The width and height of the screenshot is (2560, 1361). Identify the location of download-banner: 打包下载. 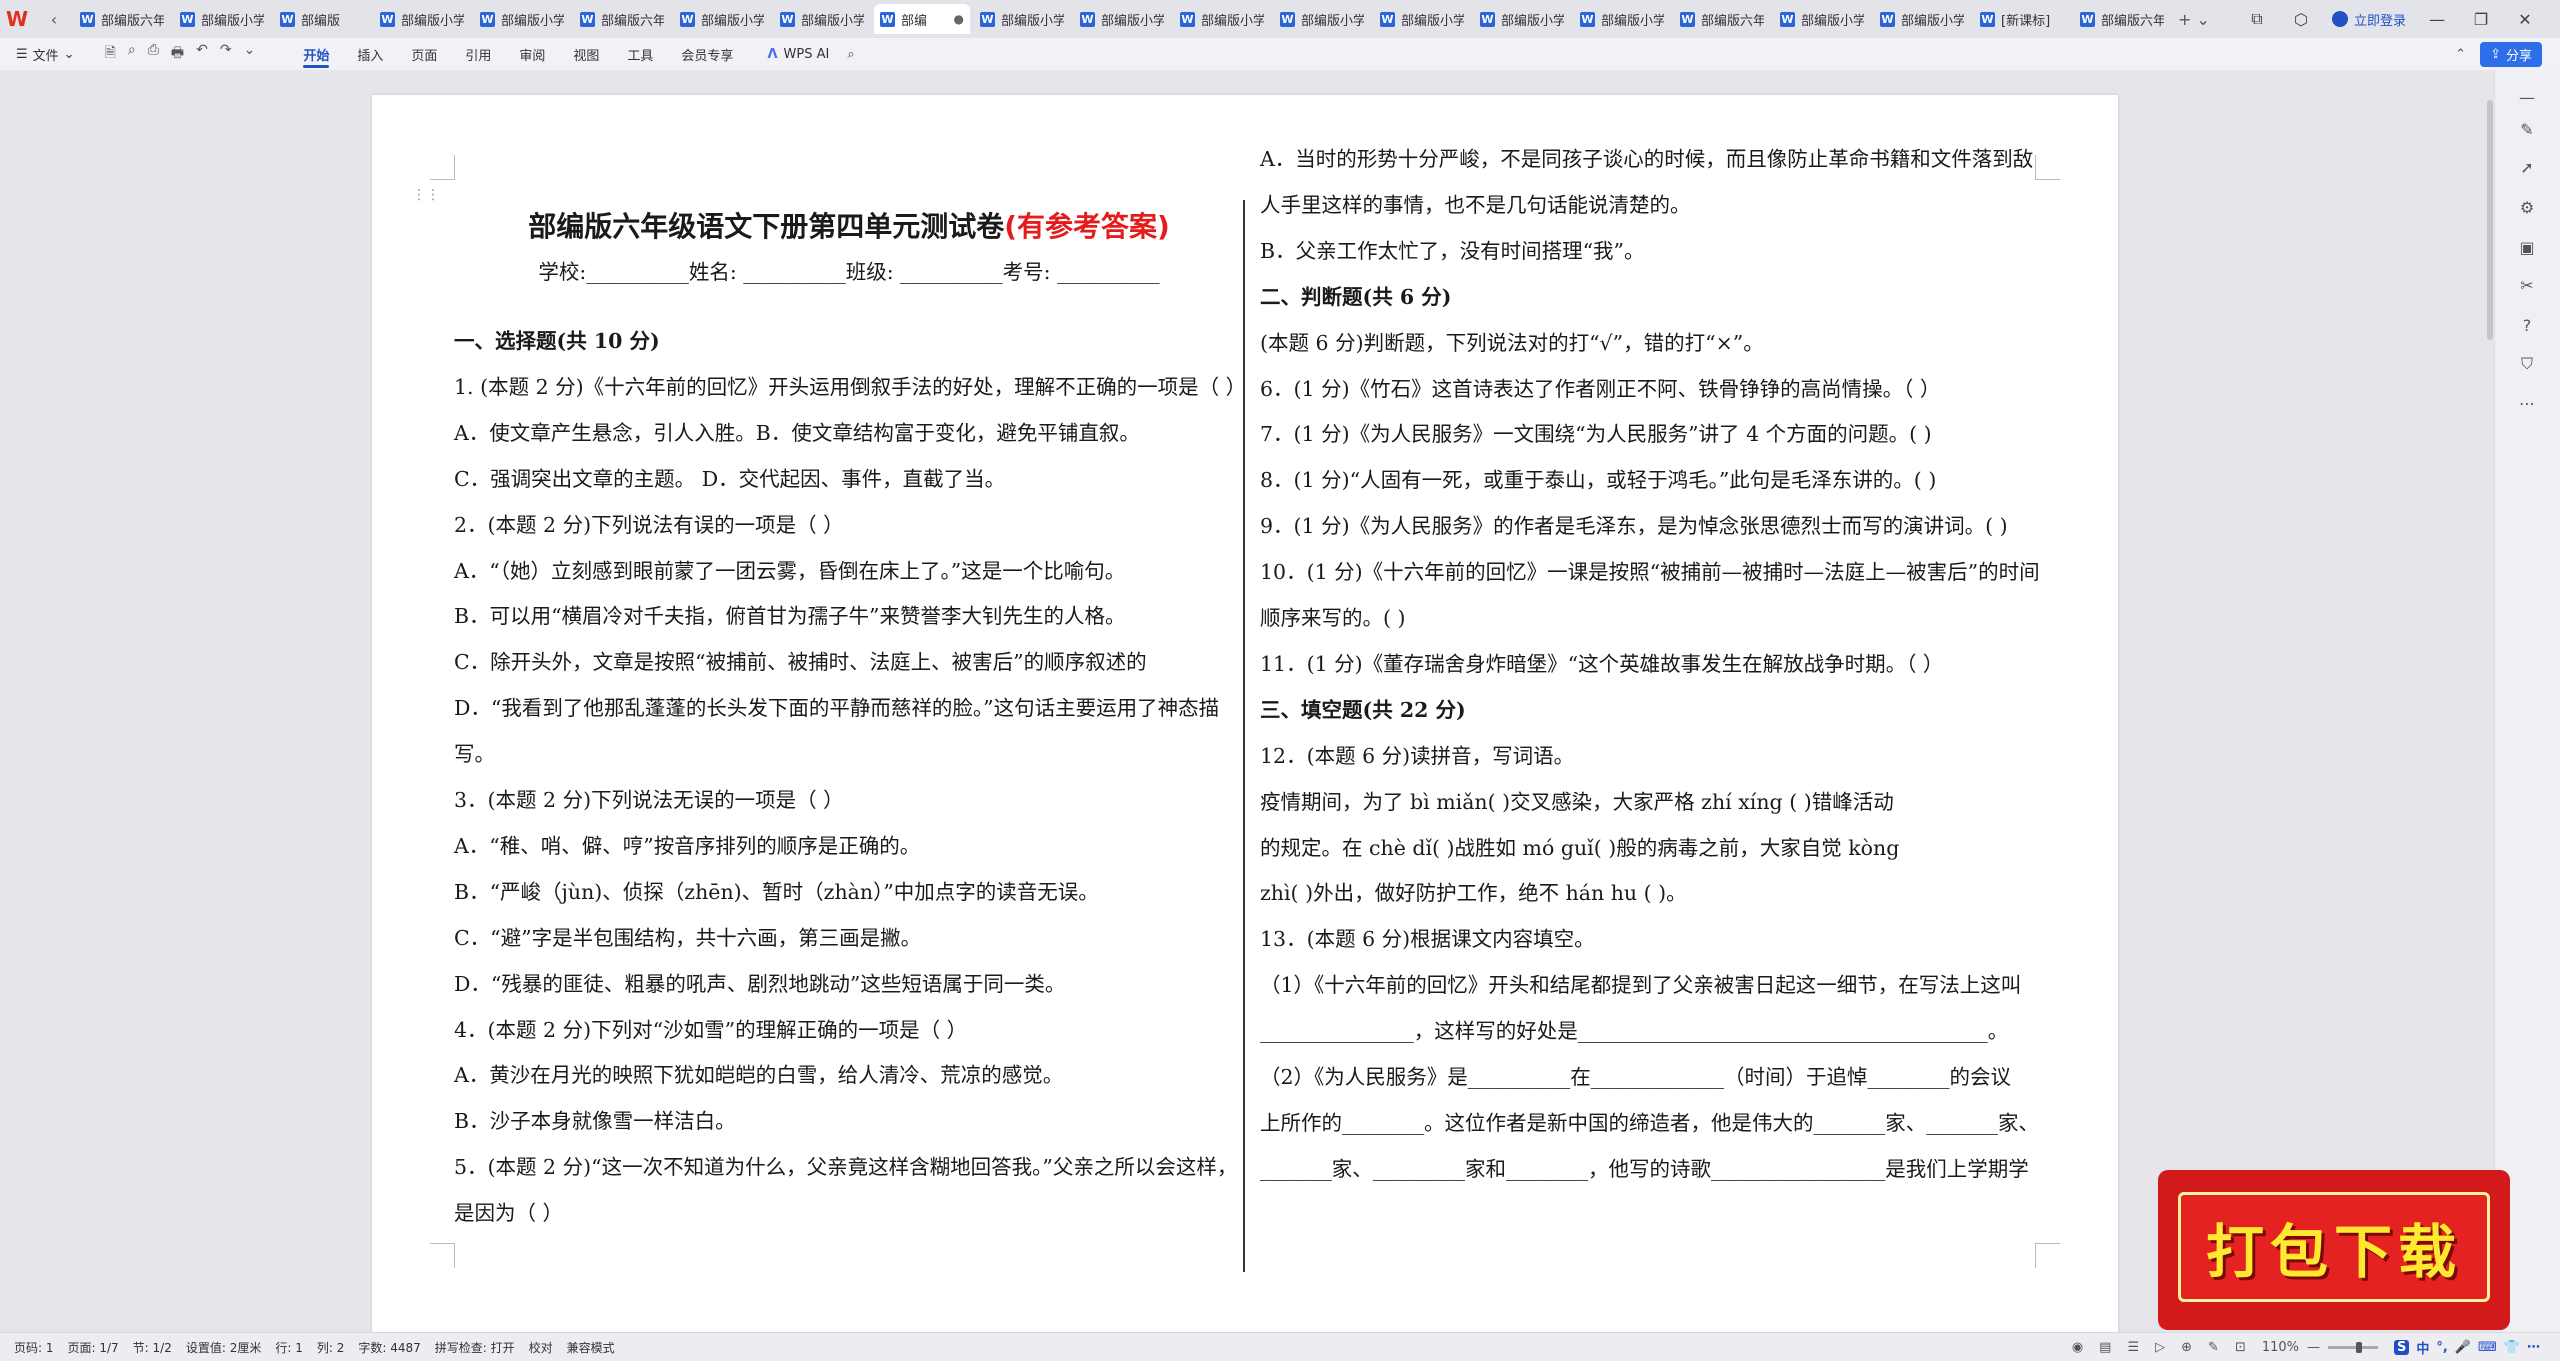
(2334, 1250).